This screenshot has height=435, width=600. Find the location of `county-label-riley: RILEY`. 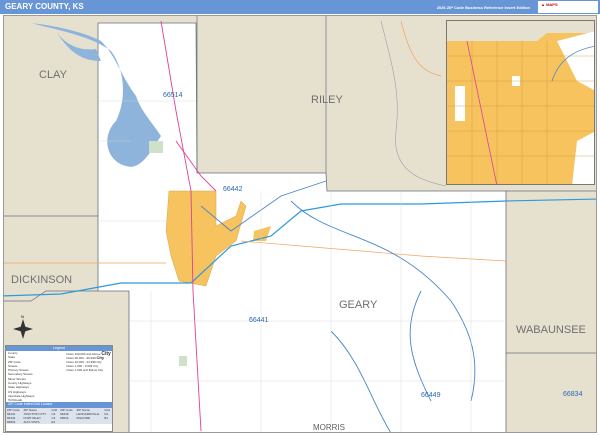

county-label-riley: RILEY is located at coordinates (327, 100).